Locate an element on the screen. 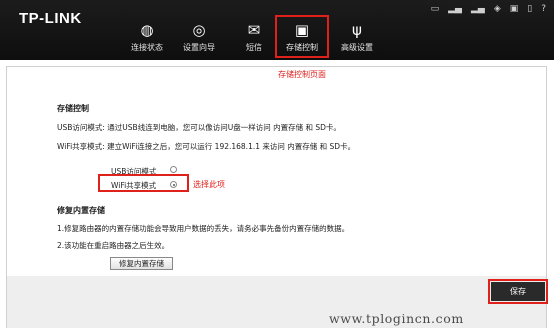  nav-sms: ✉ 短信 is located at coordinates (254, 36).